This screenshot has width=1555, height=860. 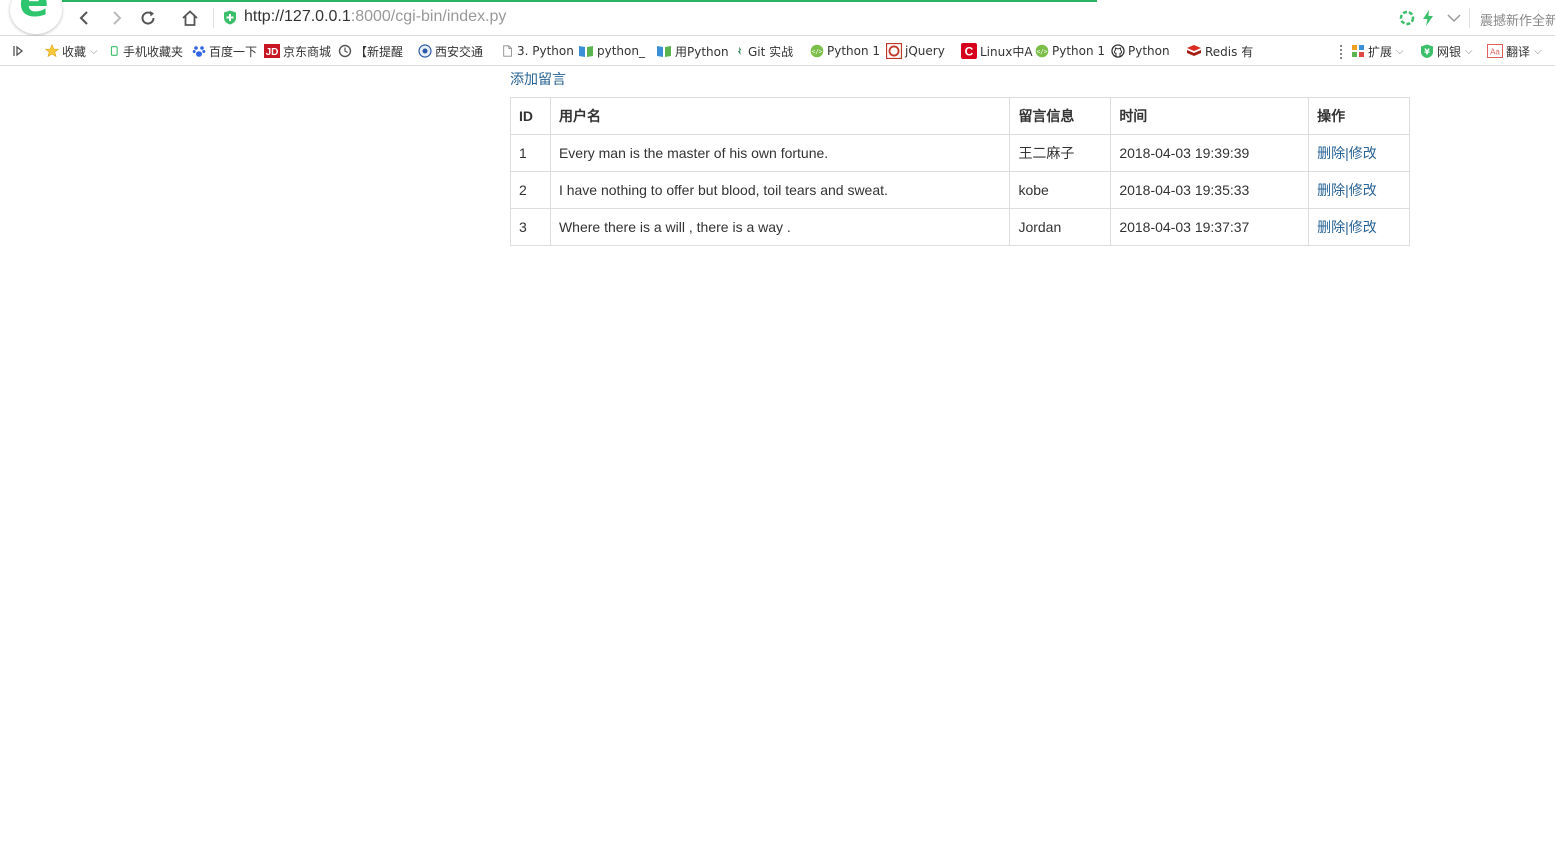 I want to click on bookmark-redis: Redis 有, so click(x=1219, y=51).